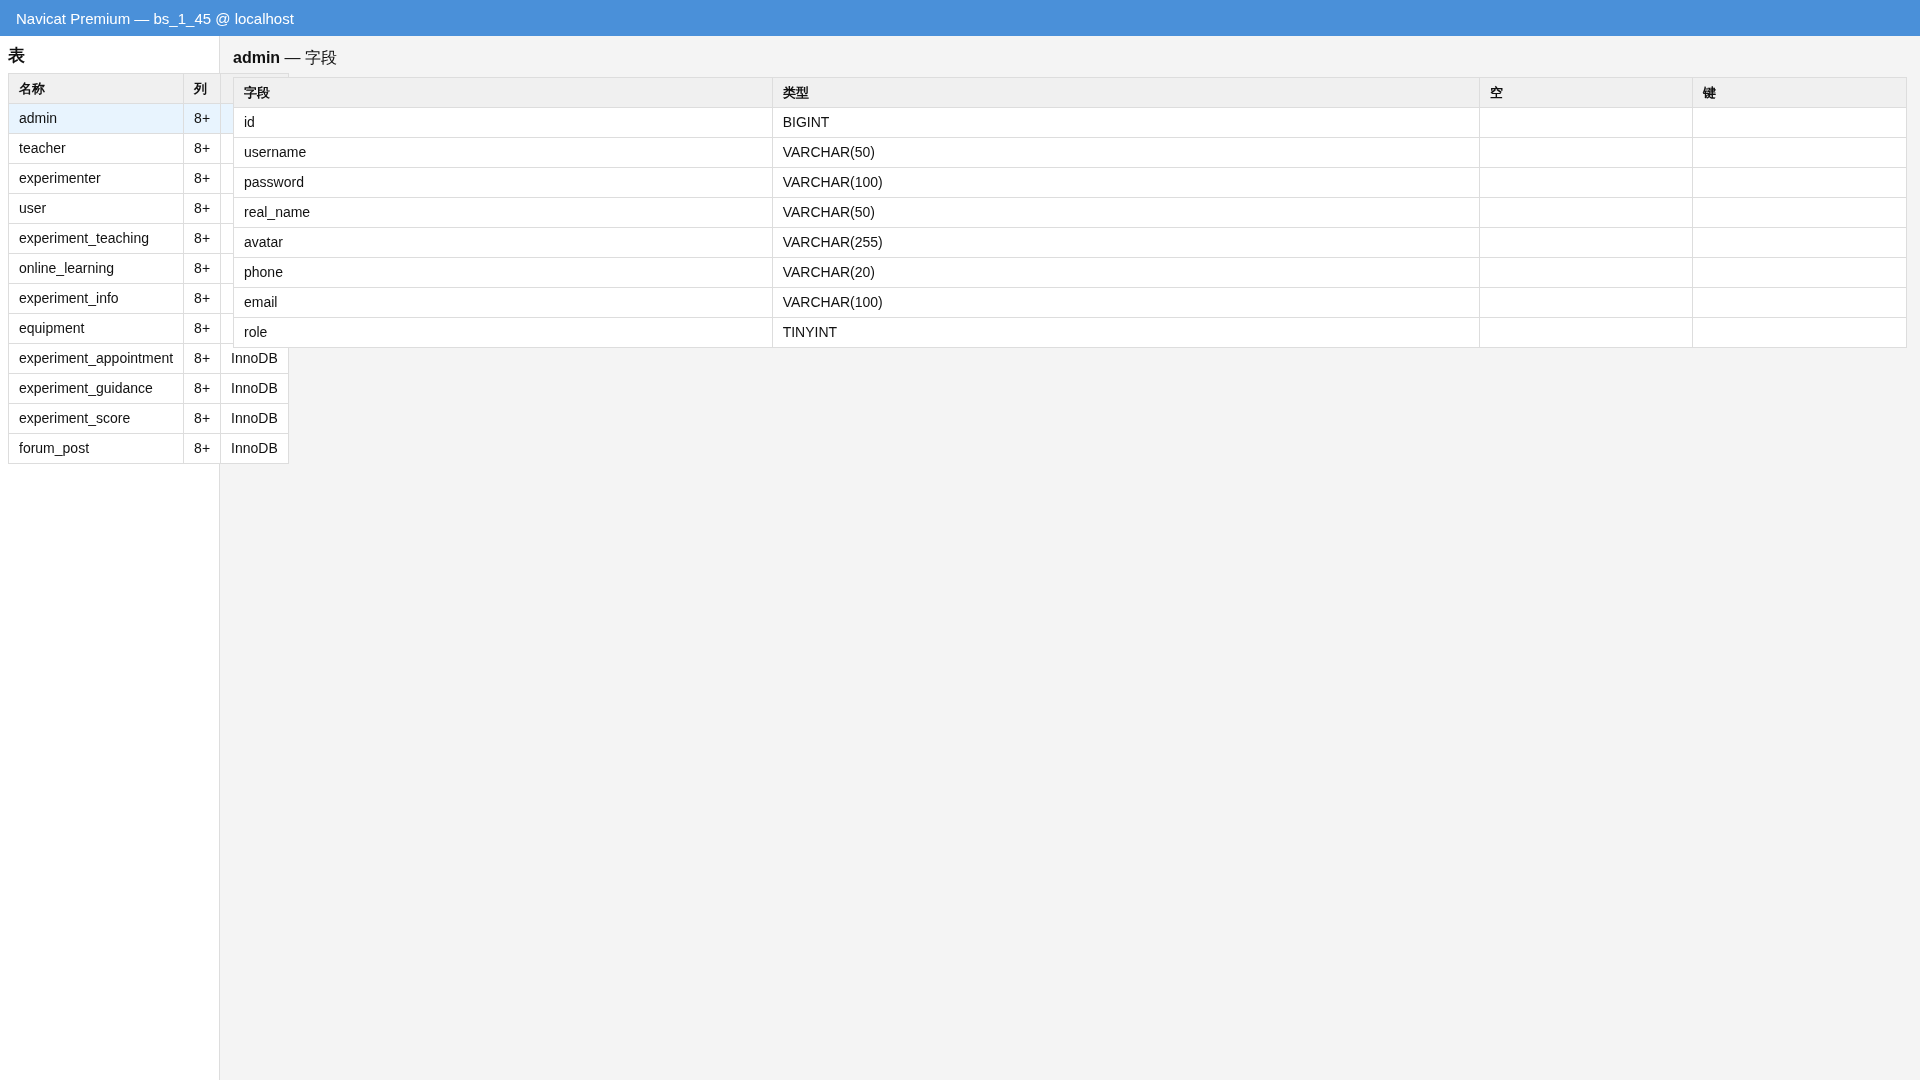 The image size is (1920, 1080). I want to click on table-cell: TINYINT, so click(1126, 332).